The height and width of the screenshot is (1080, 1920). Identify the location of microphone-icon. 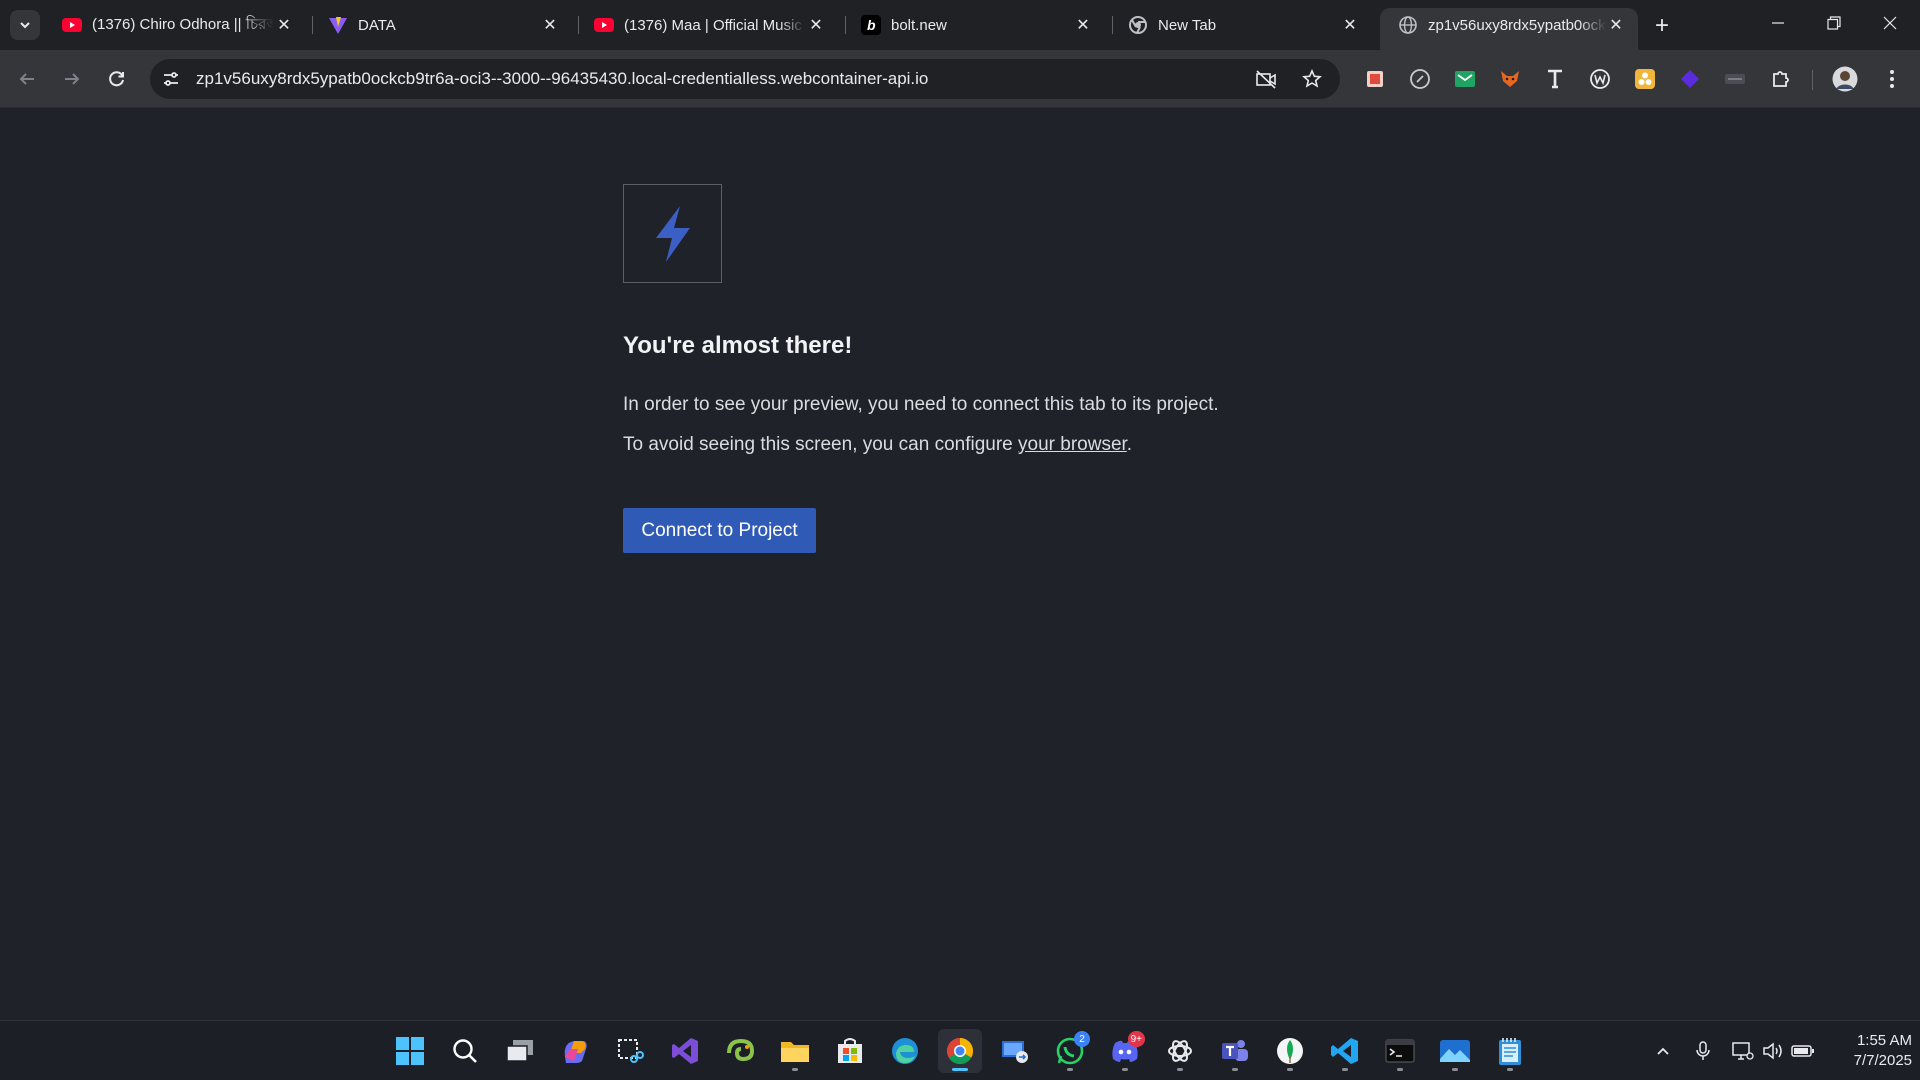
(1703, 1051).